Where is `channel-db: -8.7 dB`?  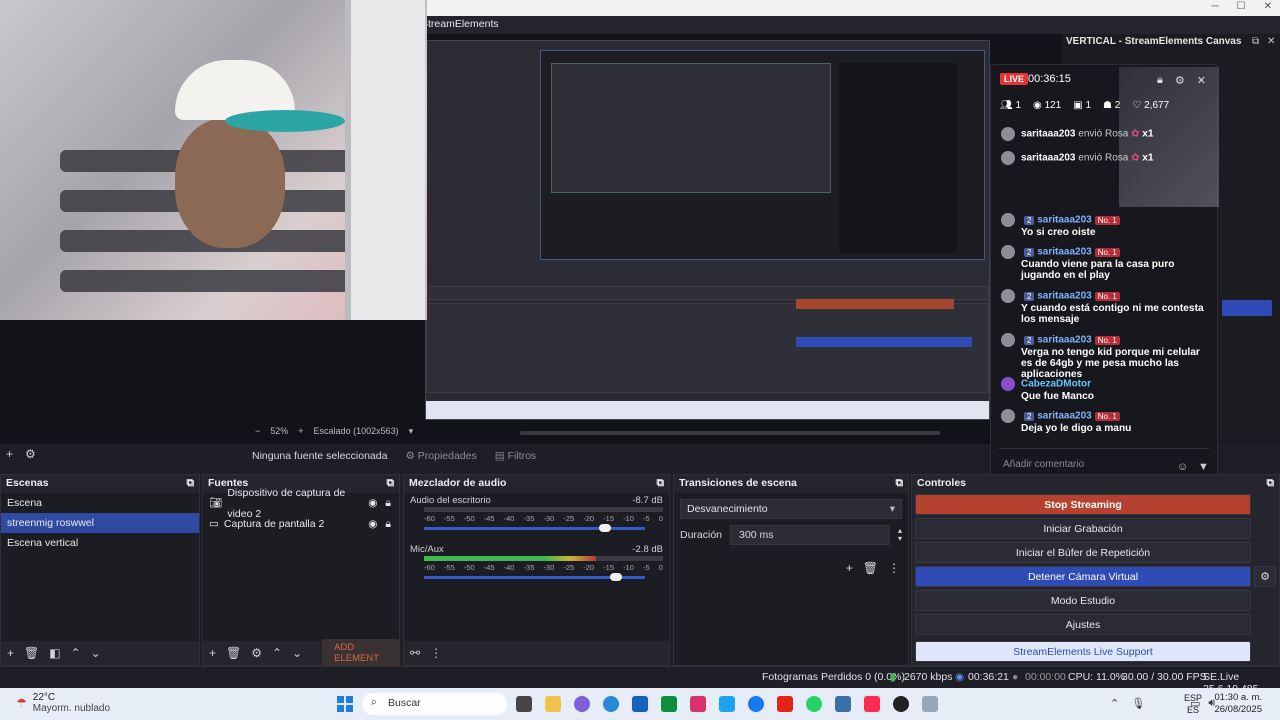 channel-db: -8.7 dB is located at coordinates (647, 500).